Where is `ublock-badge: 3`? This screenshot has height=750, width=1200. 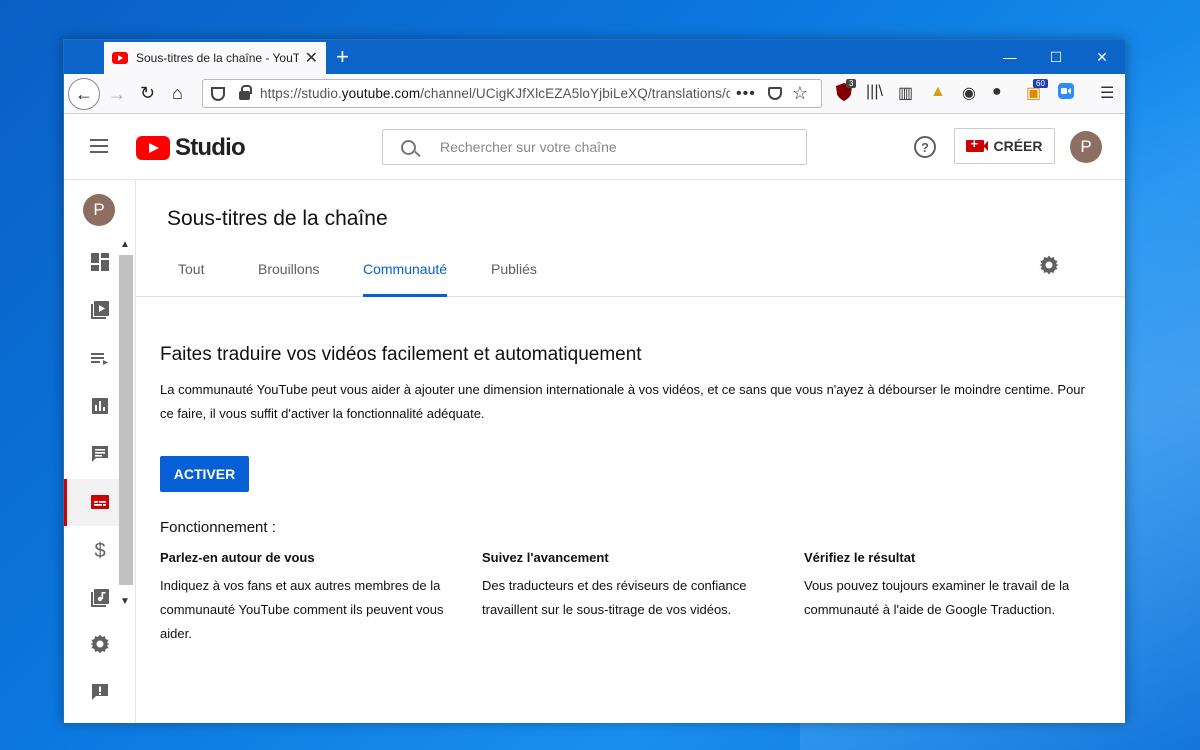
ublock-badge: 3 is located at coordinates (851, 83).